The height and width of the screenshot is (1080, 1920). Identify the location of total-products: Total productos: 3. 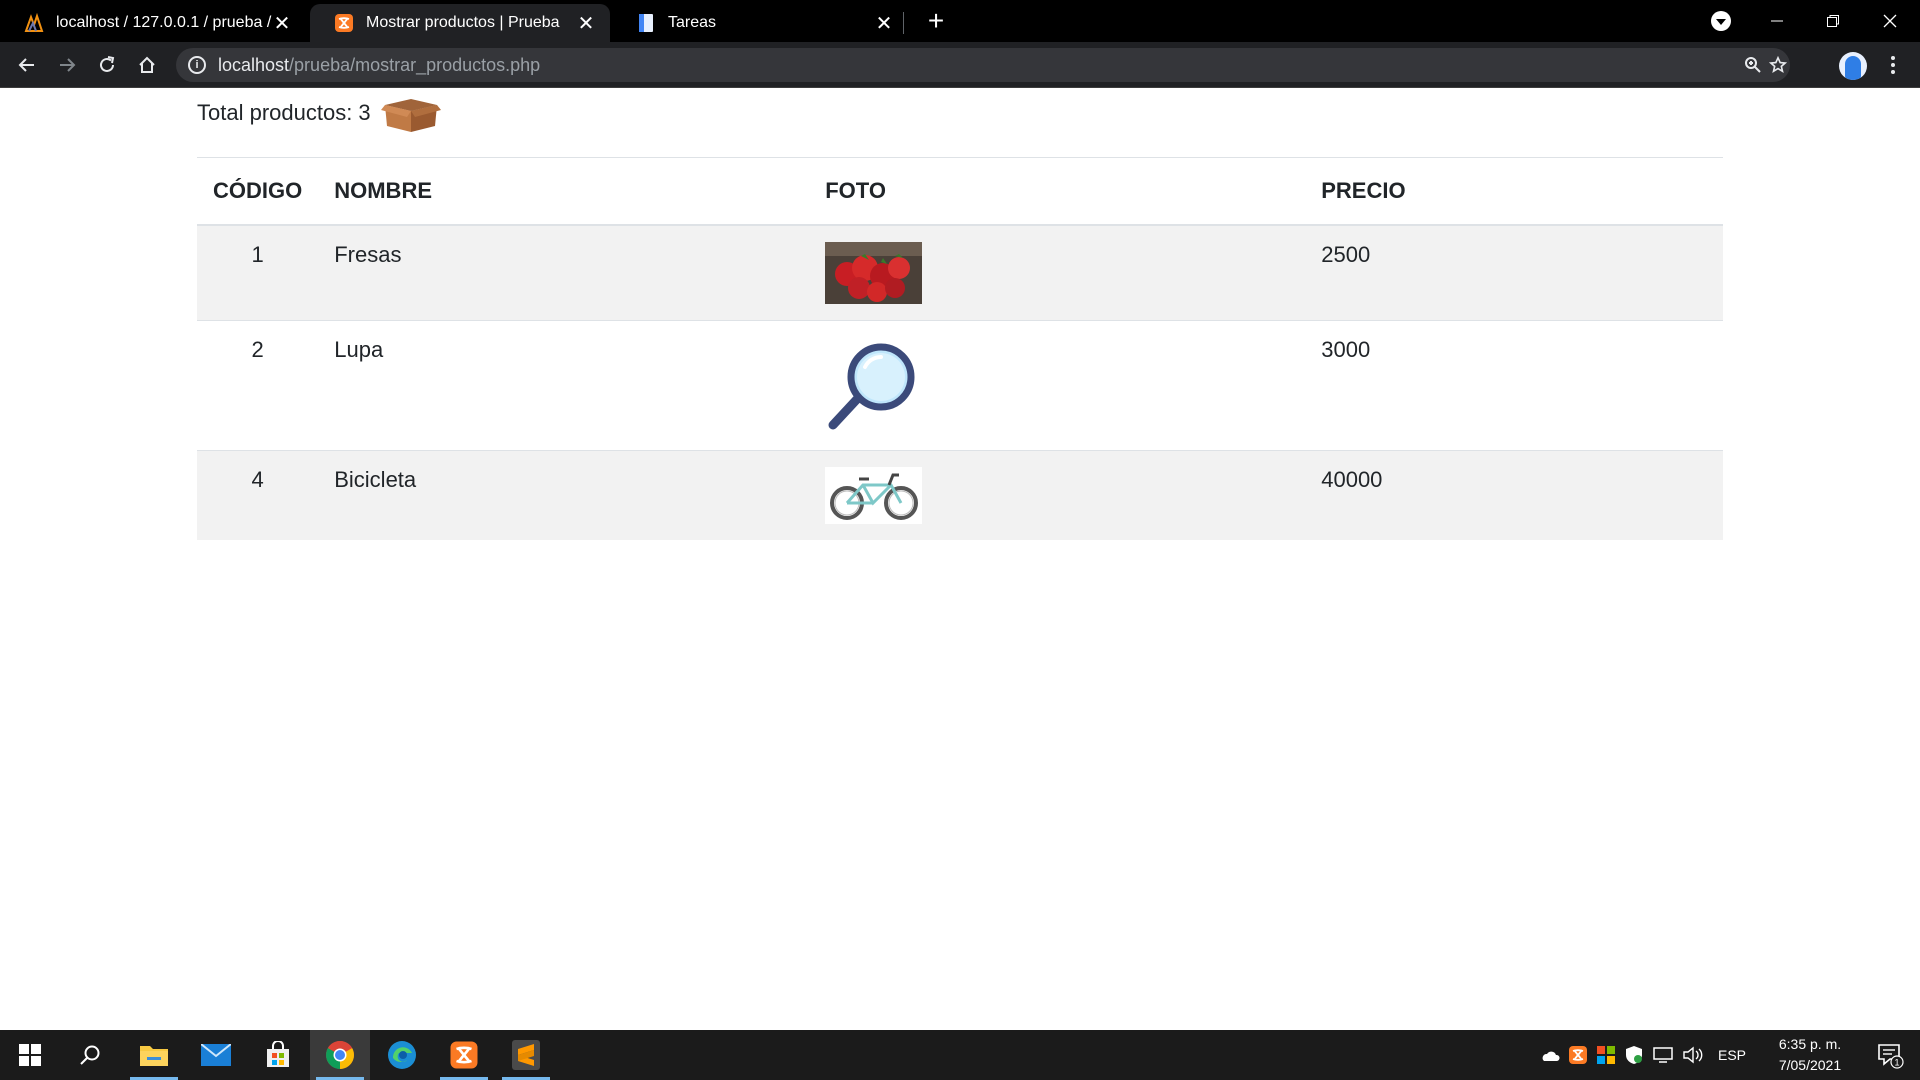
(319, 113).